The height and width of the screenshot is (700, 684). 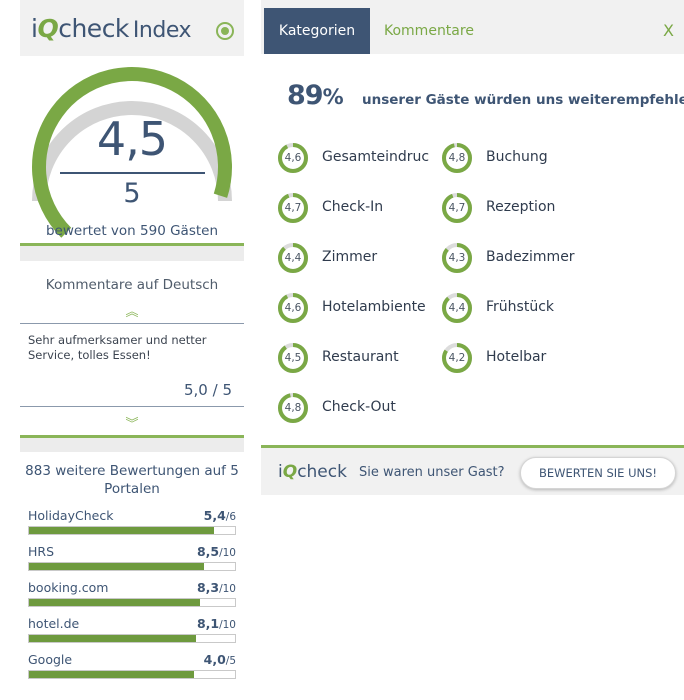 What do you see at coordinates (132, 480) in the screenshot?
I see `portals-title: 883 weitere Bewertungen auf 5 Portalen` at bounding box center [132, 480].